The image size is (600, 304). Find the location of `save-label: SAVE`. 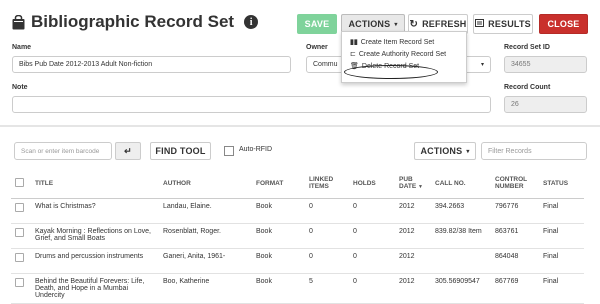

save-label: SAVE is located at coordinates (317, 24).